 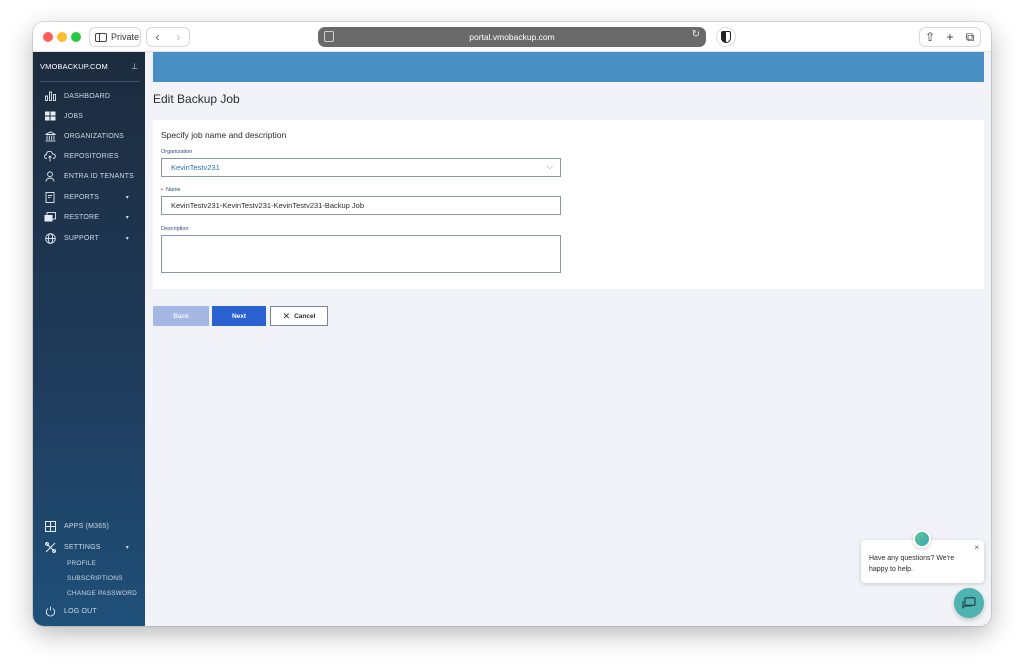 What do you see at coordinates (82, 238) in the screenshot?
I see `sidebar-item-label: SUPPORT` at bounding box center [82, 238].